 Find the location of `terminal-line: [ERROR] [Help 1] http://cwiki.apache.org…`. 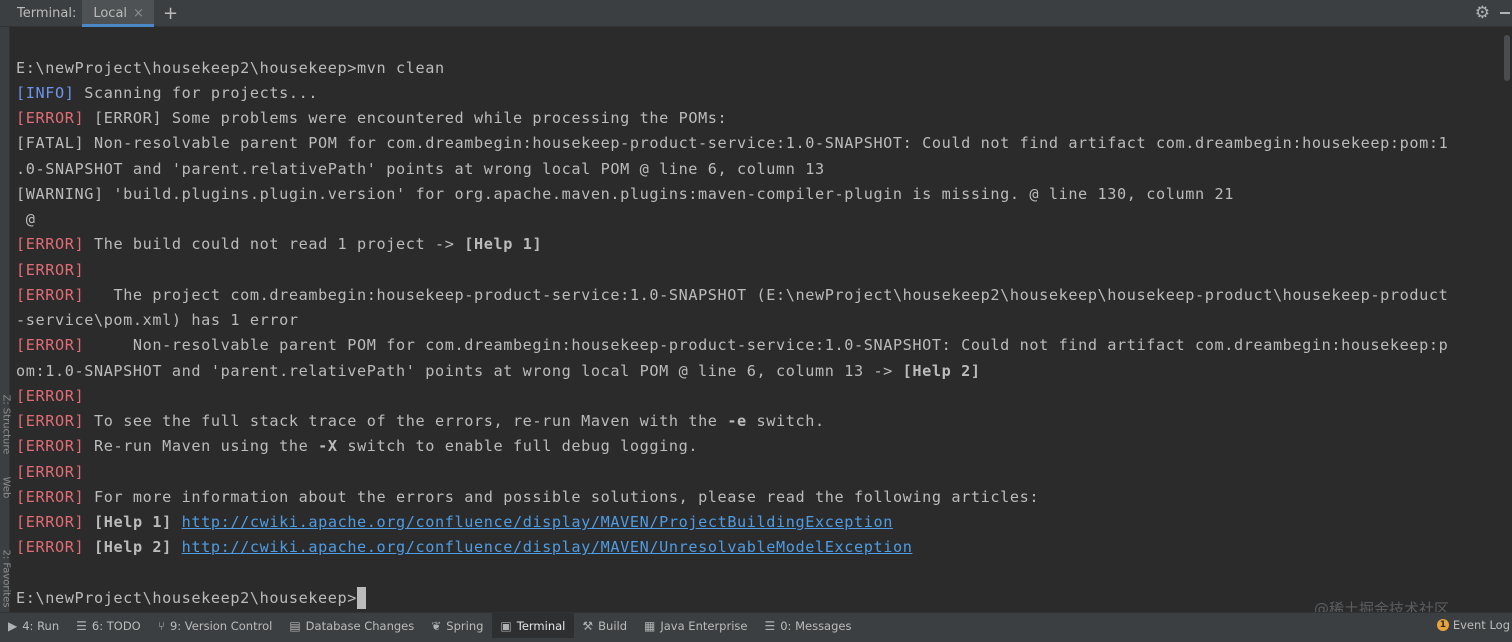

terminal-line: [ERROR] [Help 1] http://cwiki.apache.org… is located at coordinates (454, 522).